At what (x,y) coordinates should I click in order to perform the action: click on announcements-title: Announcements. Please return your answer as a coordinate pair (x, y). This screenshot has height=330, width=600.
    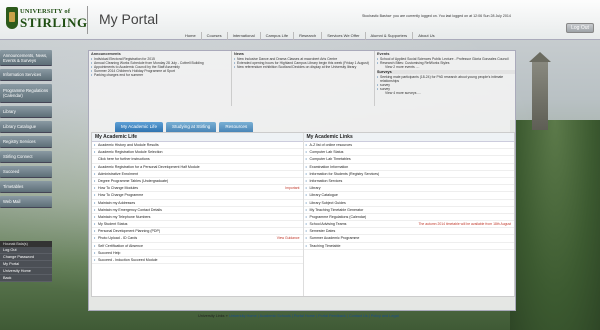
    Looking at the image, I should click on (106, 54).